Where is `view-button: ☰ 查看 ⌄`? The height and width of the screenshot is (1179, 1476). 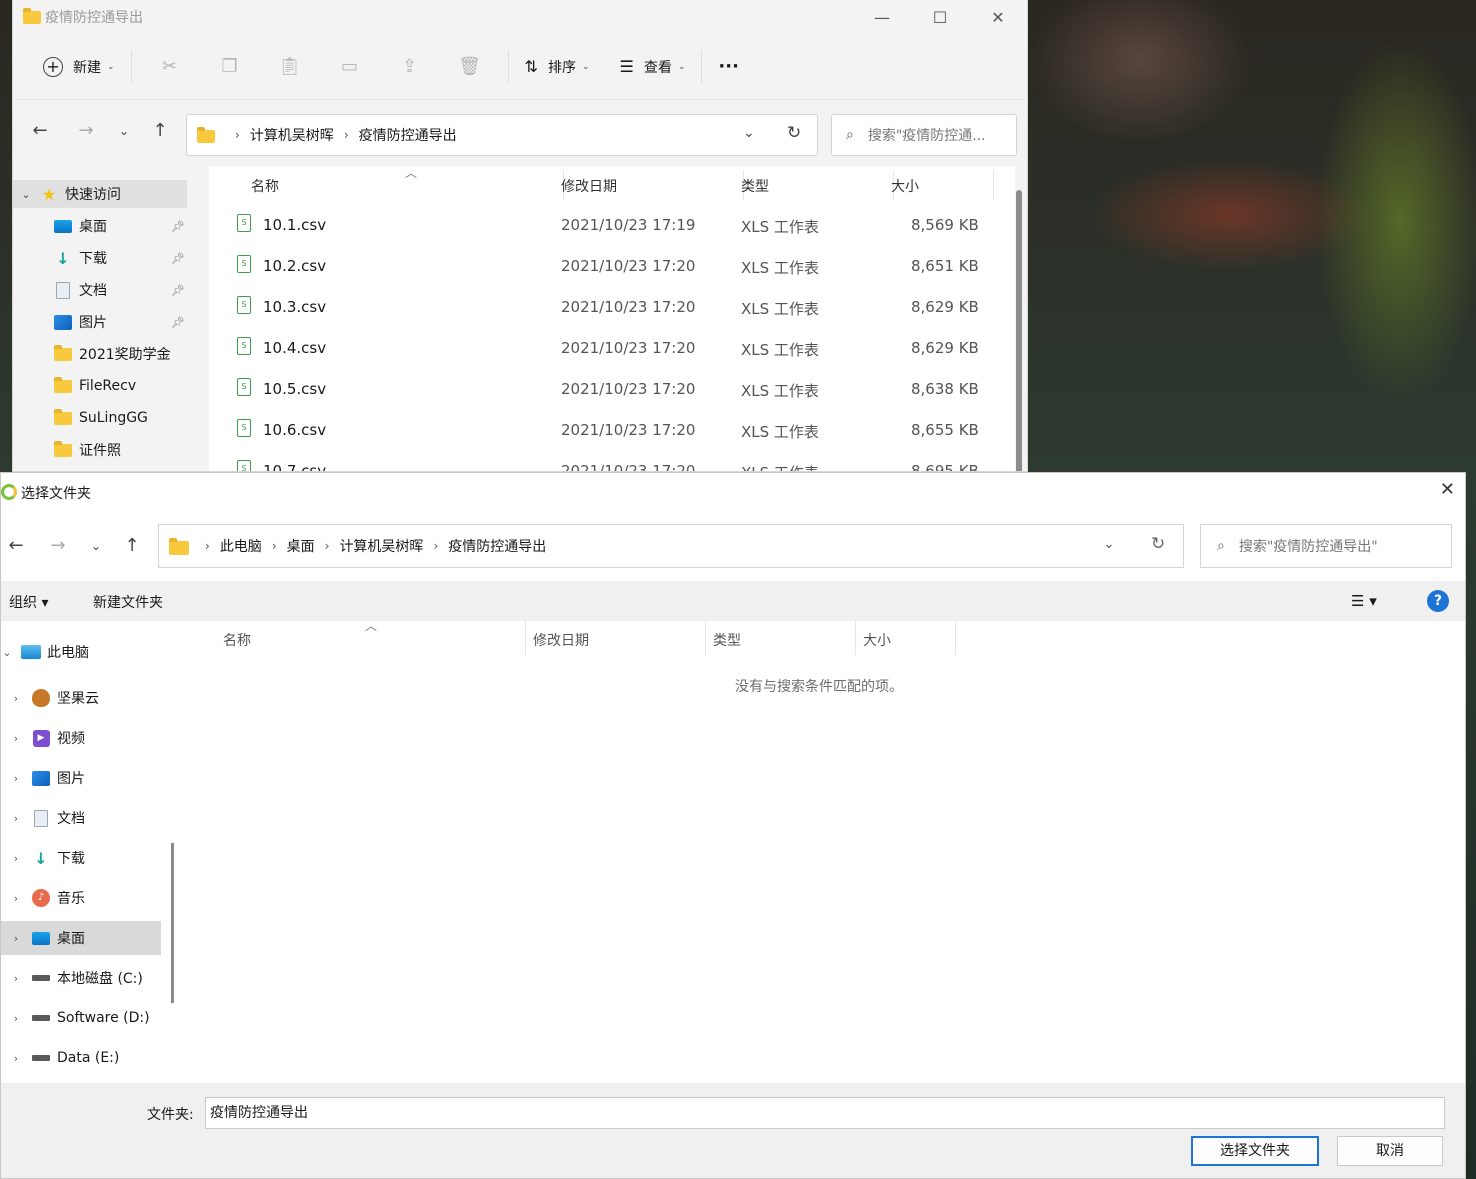 view-button: ☰ 查看 ⌄ is located at coordinates (653, 67).